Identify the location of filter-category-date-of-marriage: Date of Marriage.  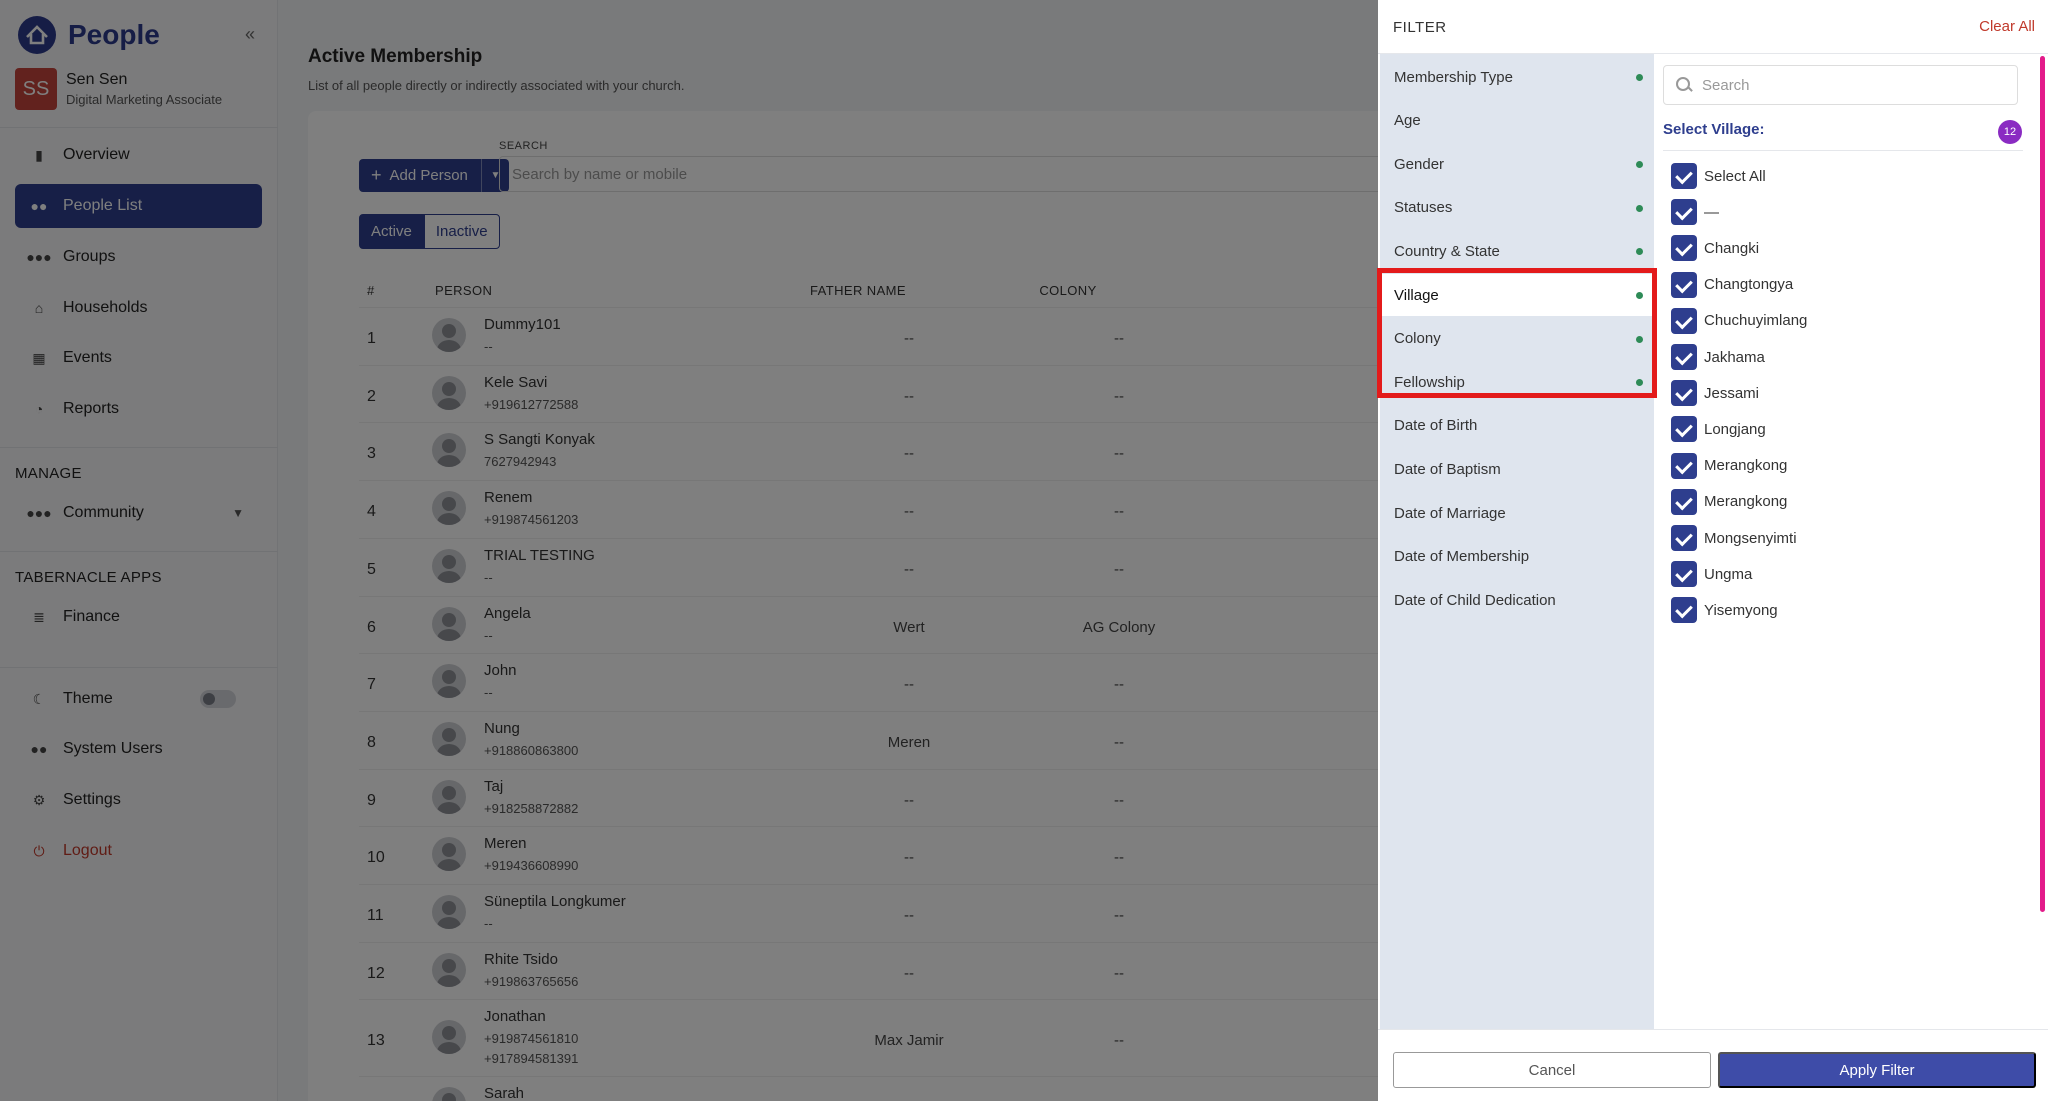
(1517, 513).